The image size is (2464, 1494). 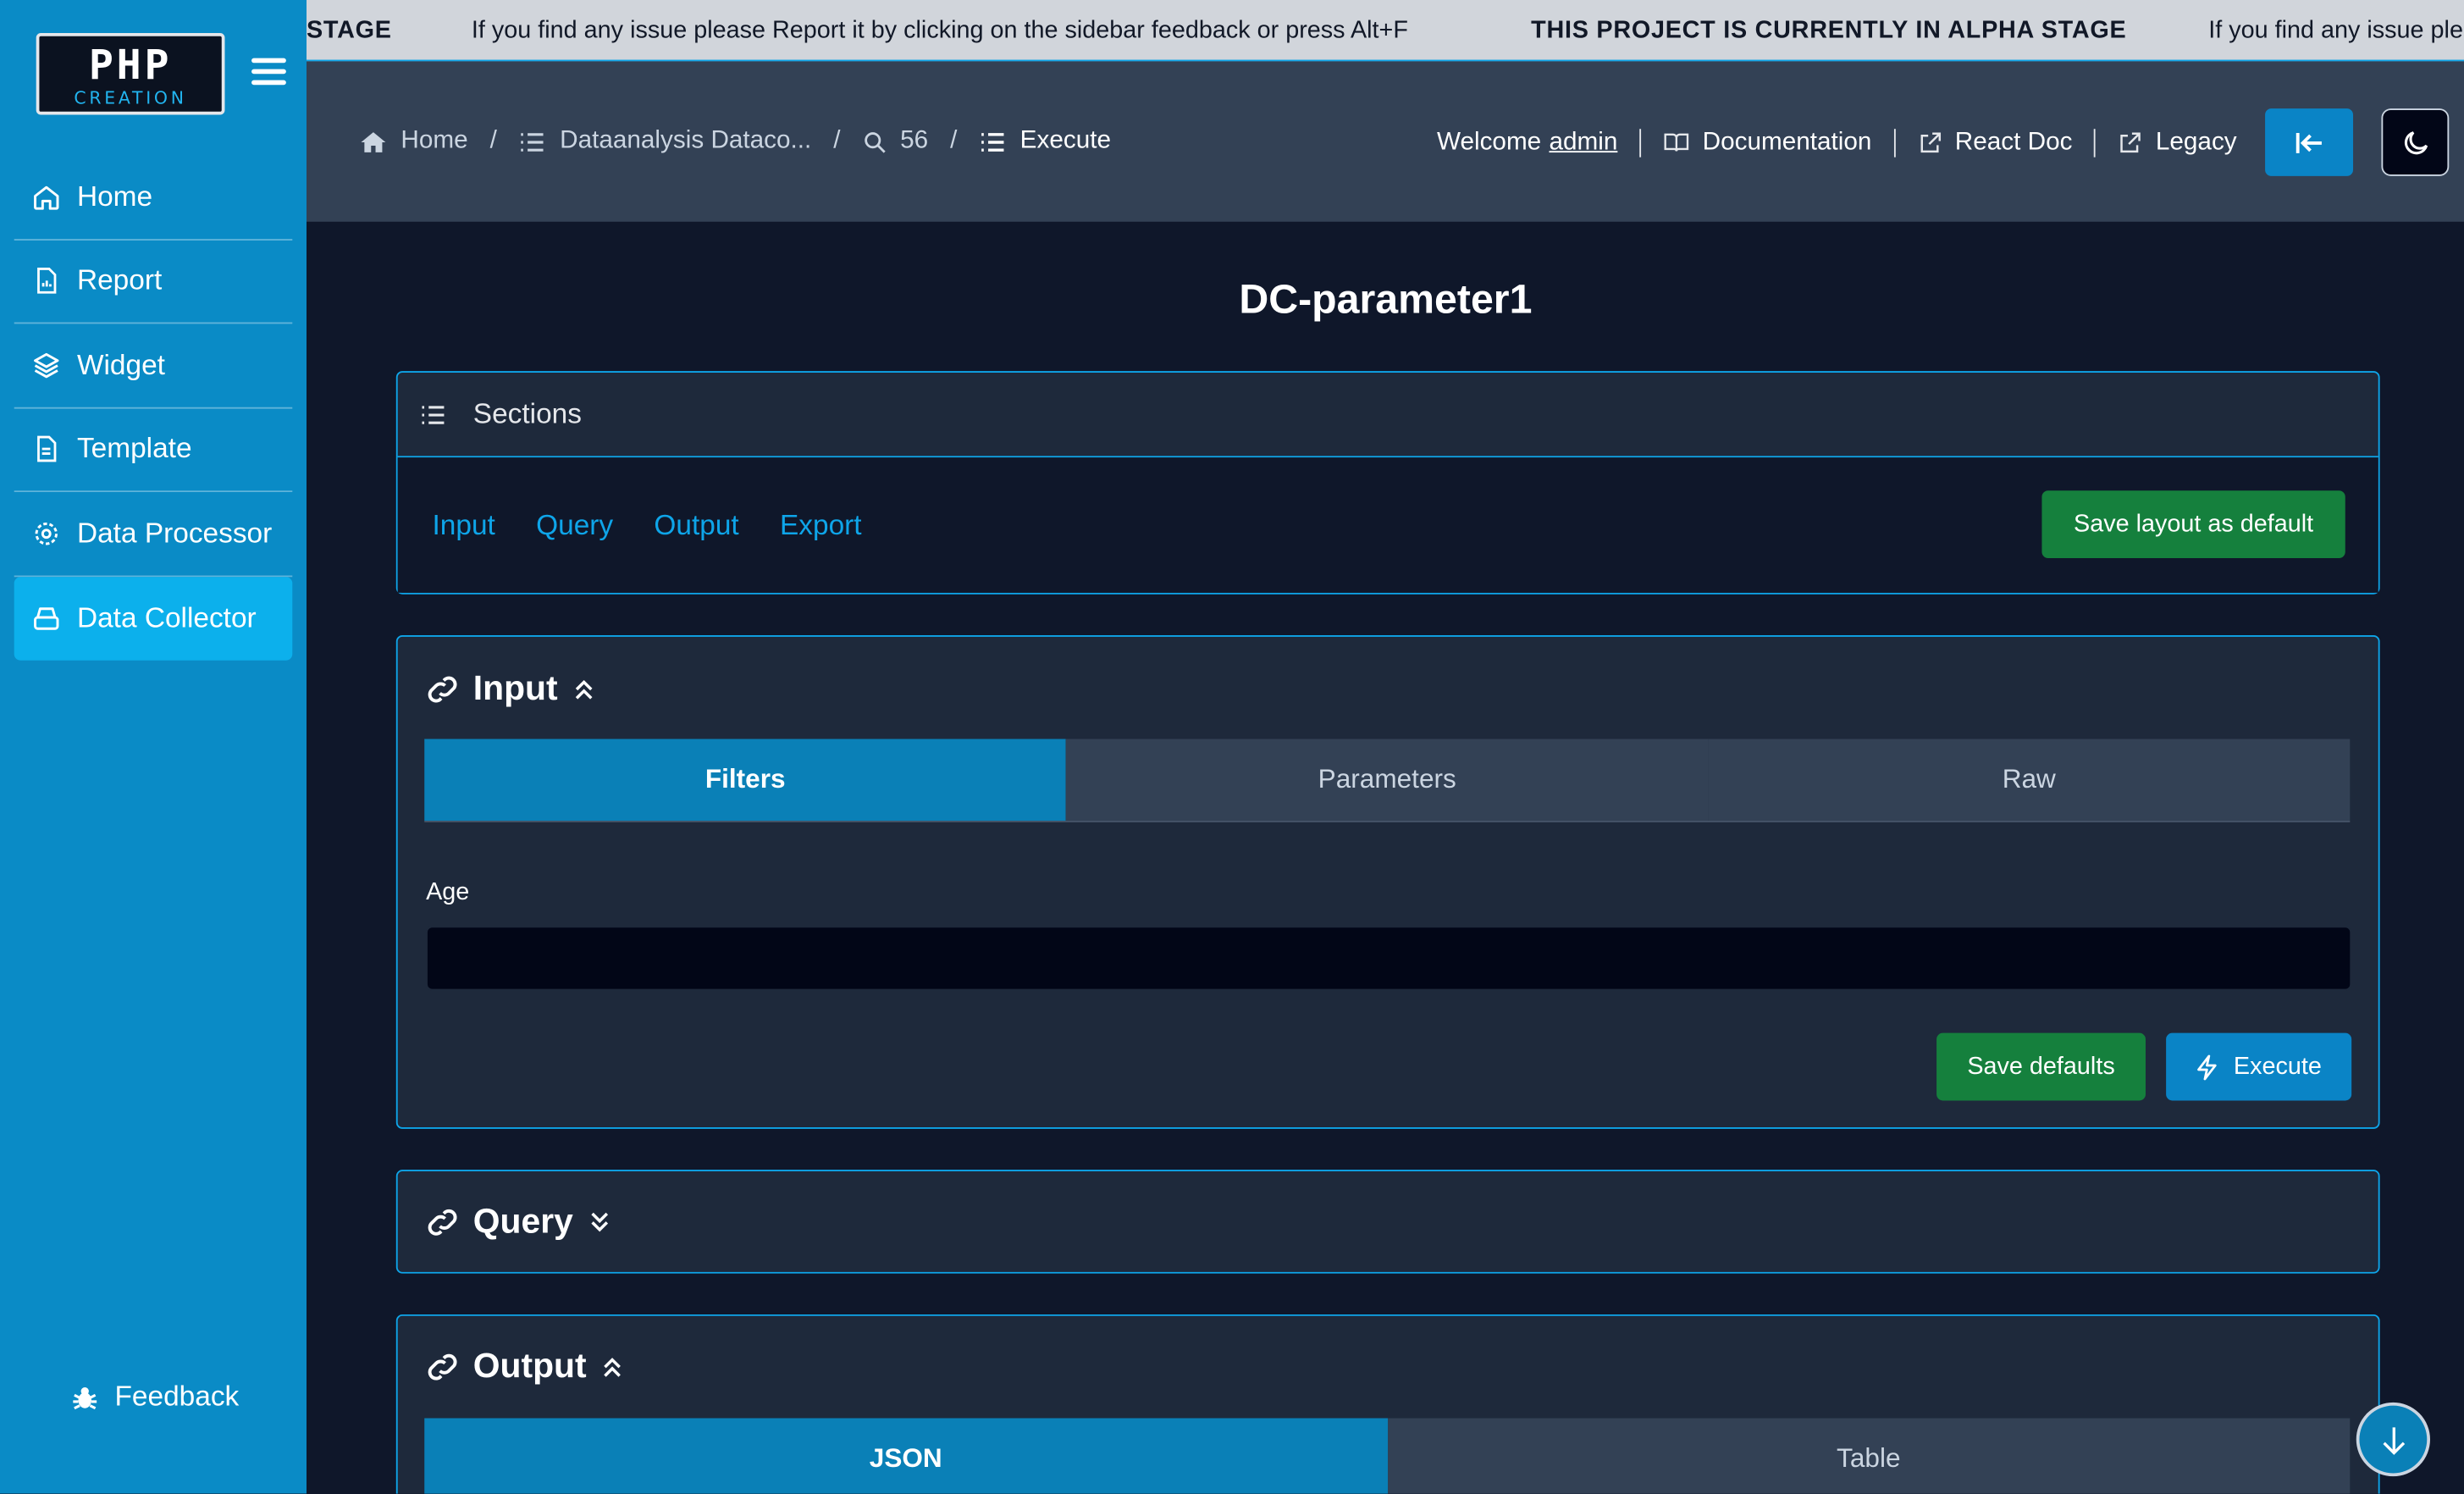 I want to click on sidebar-item-data-processor: Data Processor, so click(x=153, y=535).